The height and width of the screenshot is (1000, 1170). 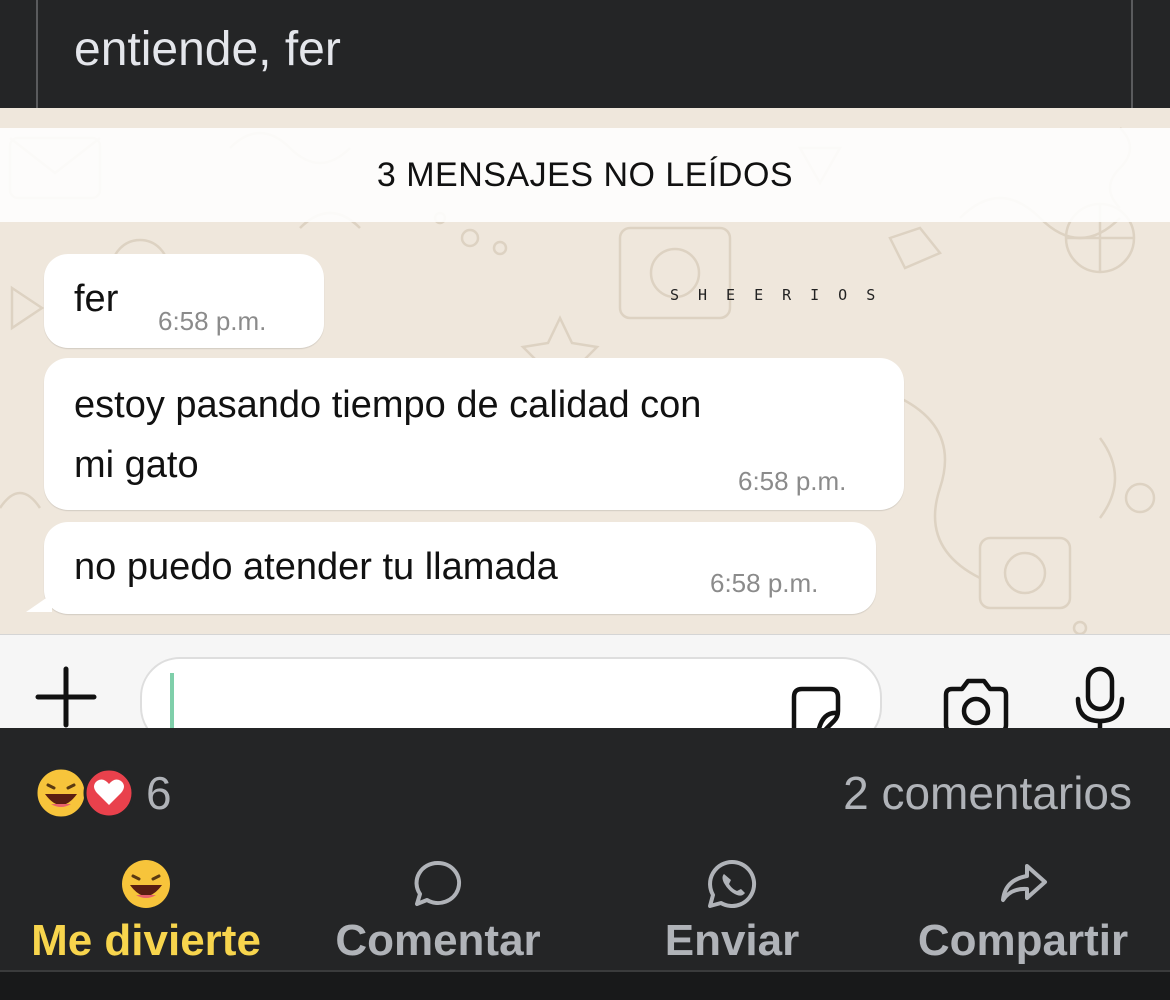 I want to click on text-cursor, so click(x=172, y=700).